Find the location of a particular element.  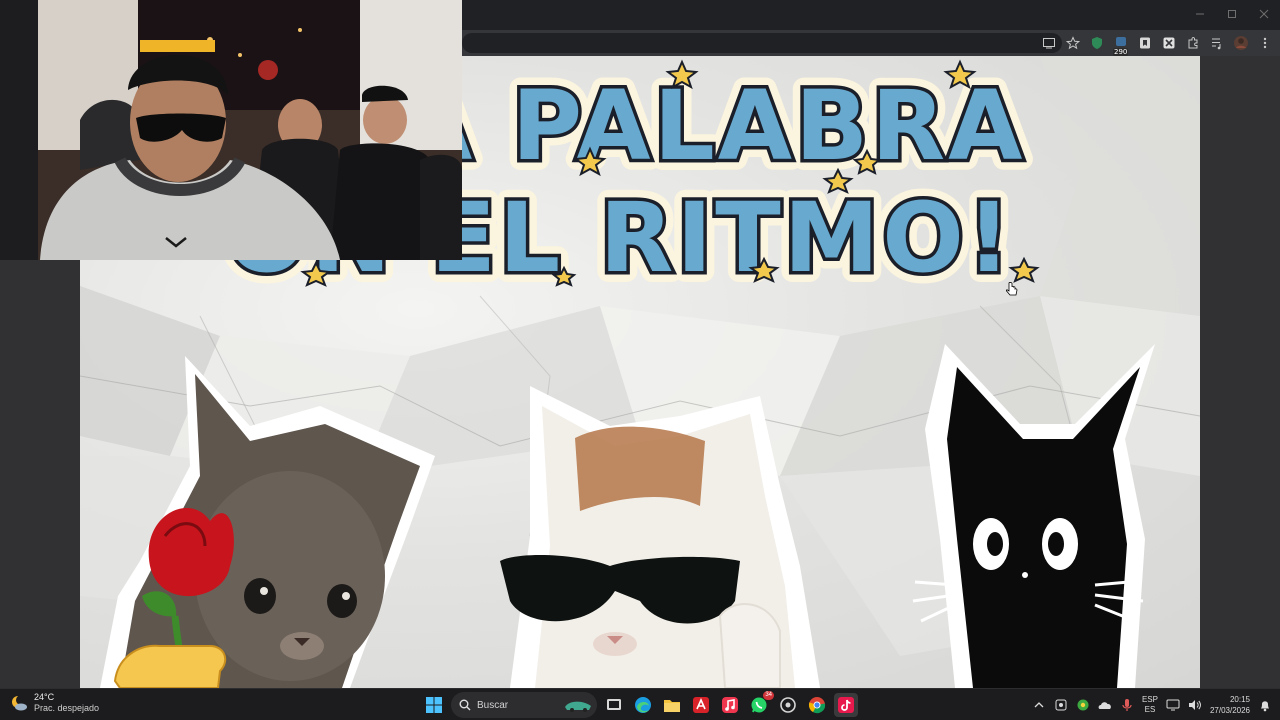

itunes-icon is located at coordinates (730, 705).